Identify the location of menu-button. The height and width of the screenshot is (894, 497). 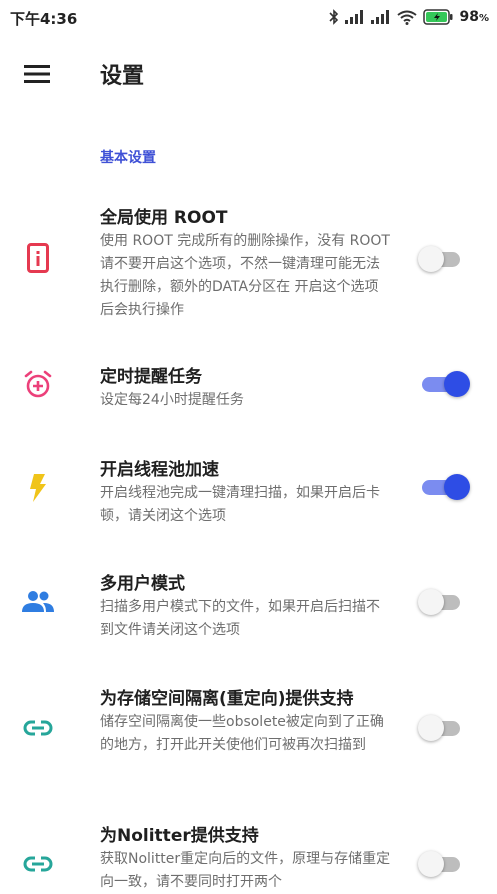
(38, 74).